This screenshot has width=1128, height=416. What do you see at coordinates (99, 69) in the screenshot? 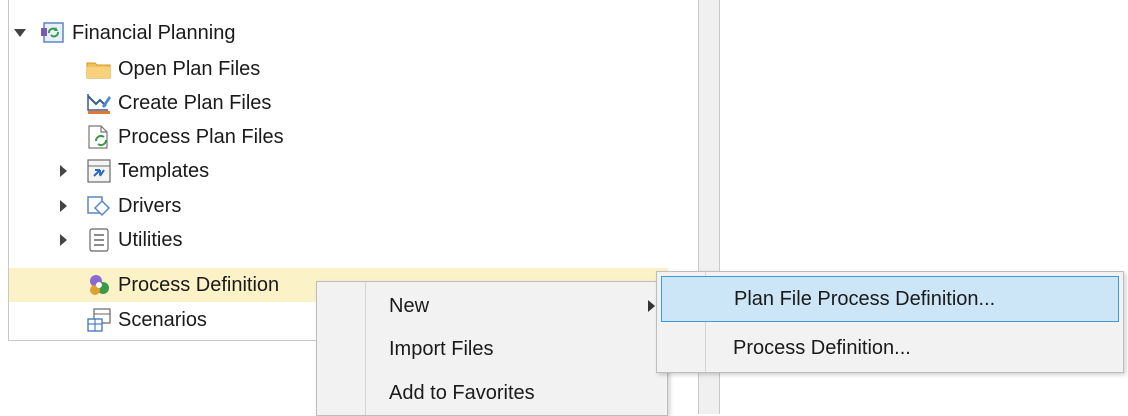
I see `folder-icon` at bounding box center [99, 69].